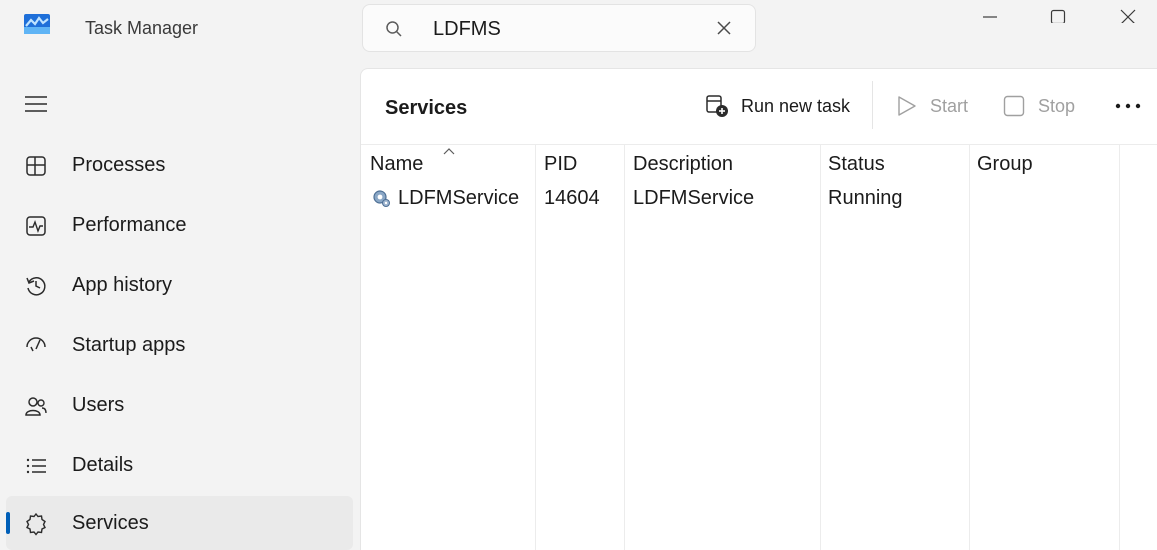  What do you see at coordinates (906, 106) in the screenshot?
I see `play-icon` at bounding box center [906, 106].